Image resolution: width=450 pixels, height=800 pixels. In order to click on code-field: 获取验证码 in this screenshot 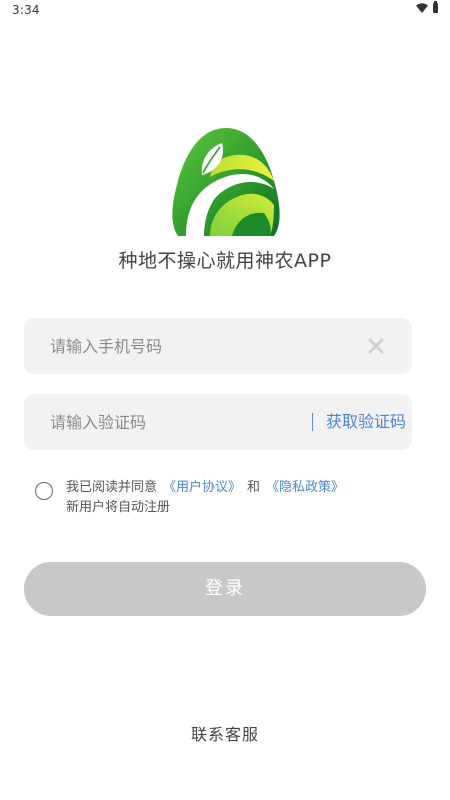, I will do `click(218, 422)`.